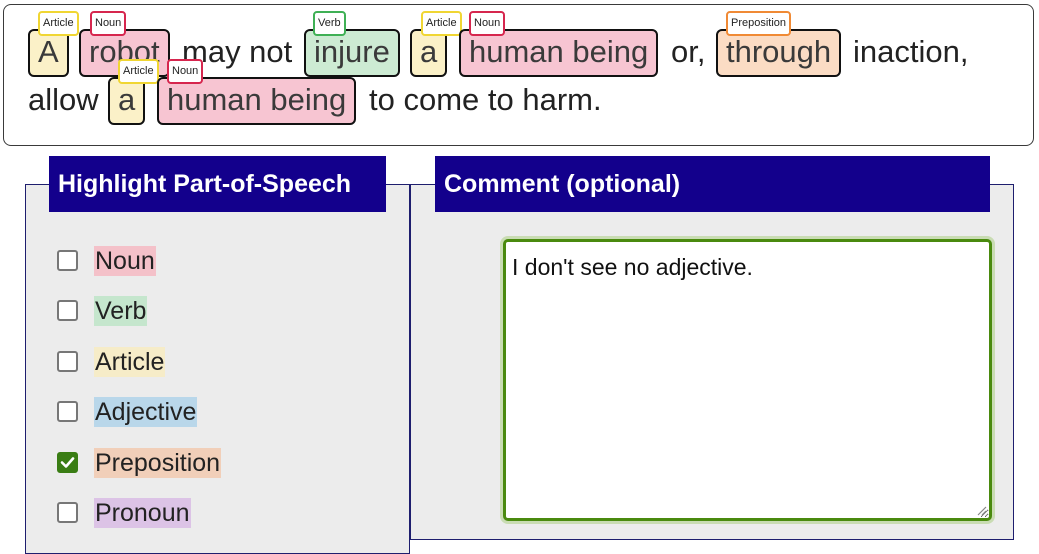 This screenshot has width=1039, height=554. What do you see at coordinates (779, 53) in the screenshot?
I see `token-through-preposition: through` at bounding box center [779, 53].